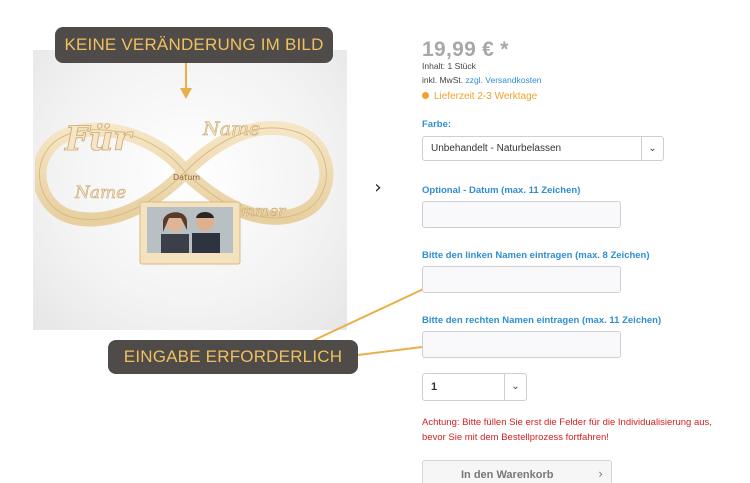  I want to click on engraving-forever: Immer, so click(260, 211).